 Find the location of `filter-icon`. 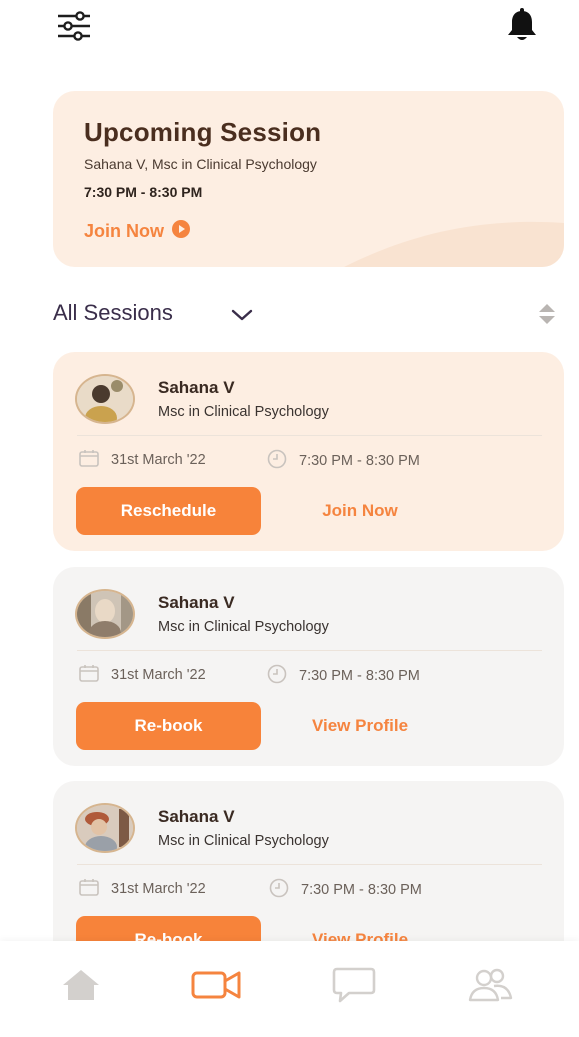

filter-icon is located at coordinates (74, 26).